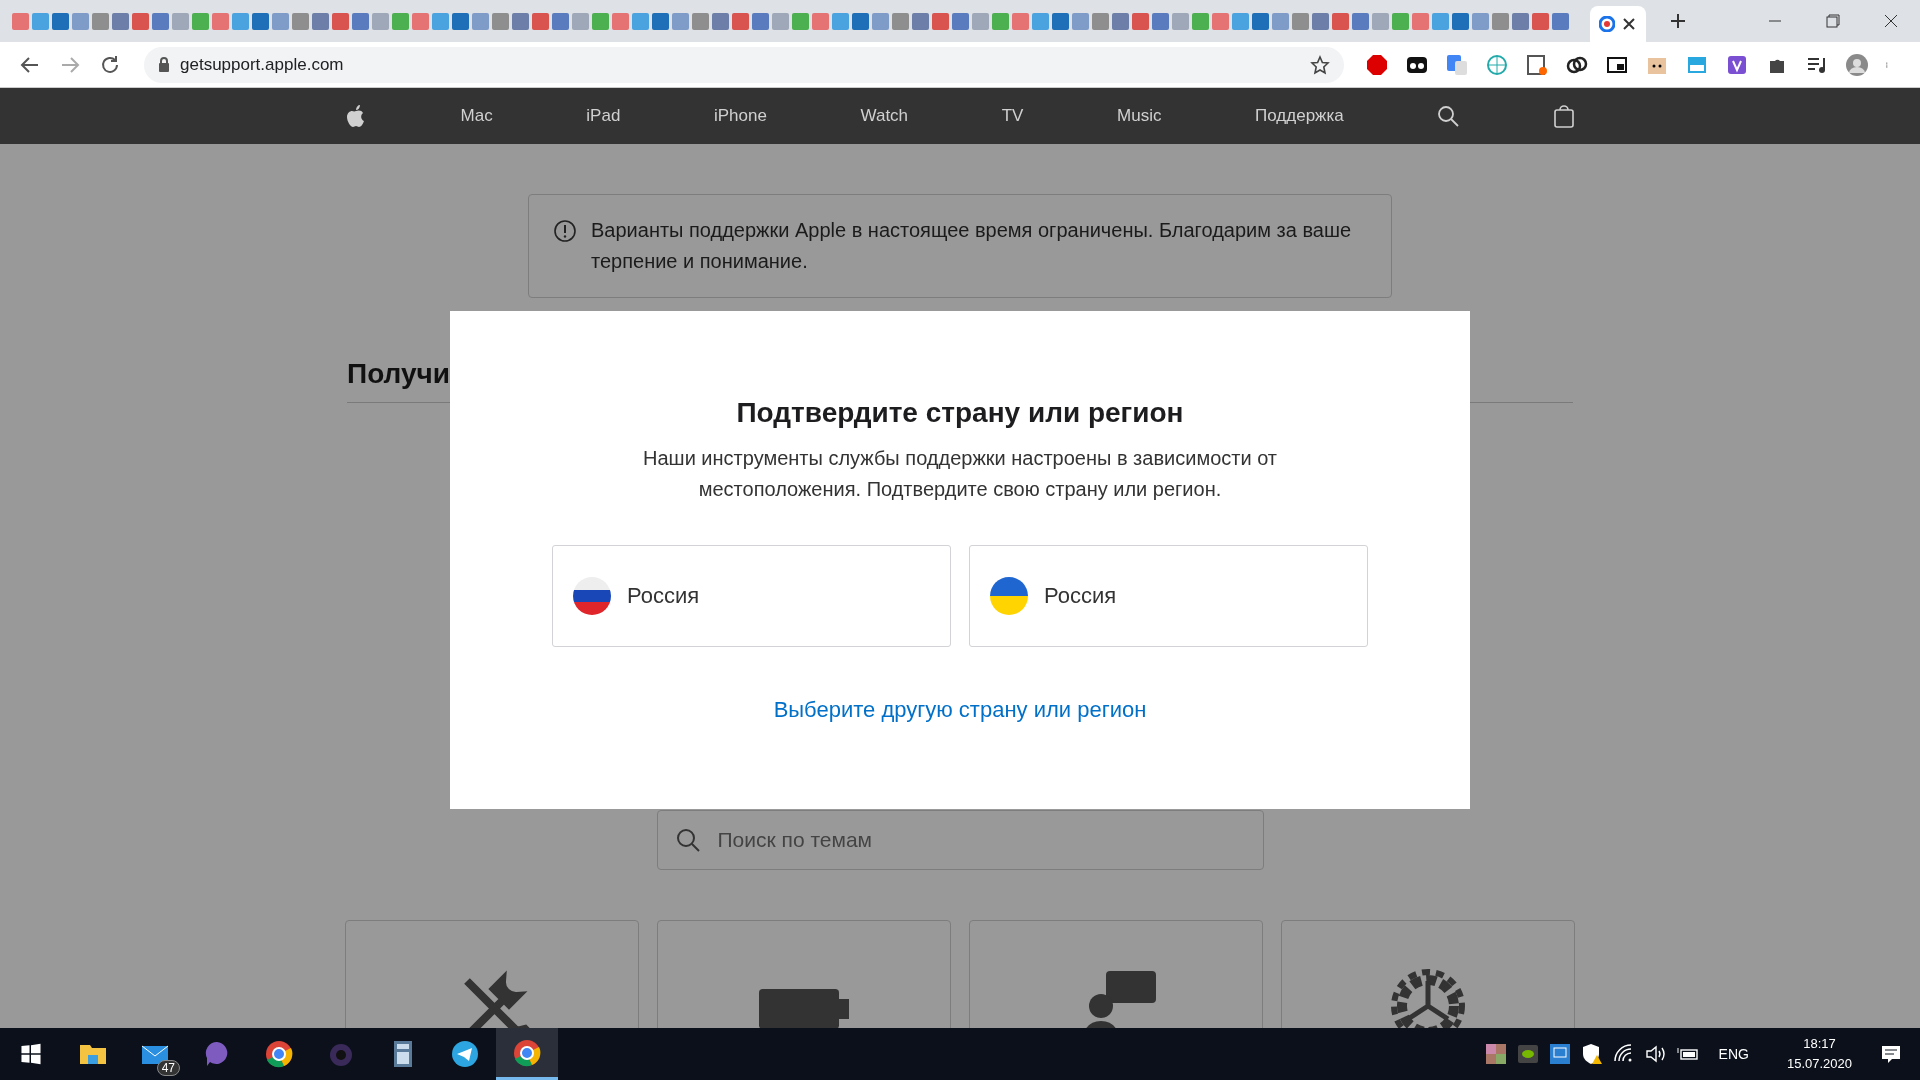 The width and height of the screenshot is (1920, 1080). Describe the element at coordinates (476, 116) in the screenshot. I see `nav-link: Mac` at that location.